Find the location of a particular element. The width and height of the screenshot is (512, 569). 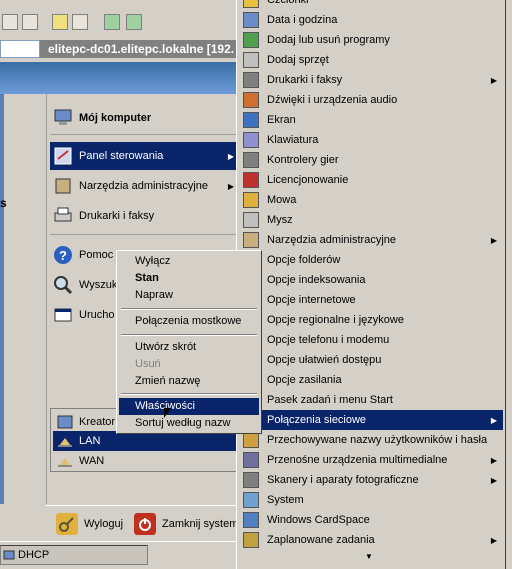

start-item-label: Pomoc i is located at coordinates (99, 255).